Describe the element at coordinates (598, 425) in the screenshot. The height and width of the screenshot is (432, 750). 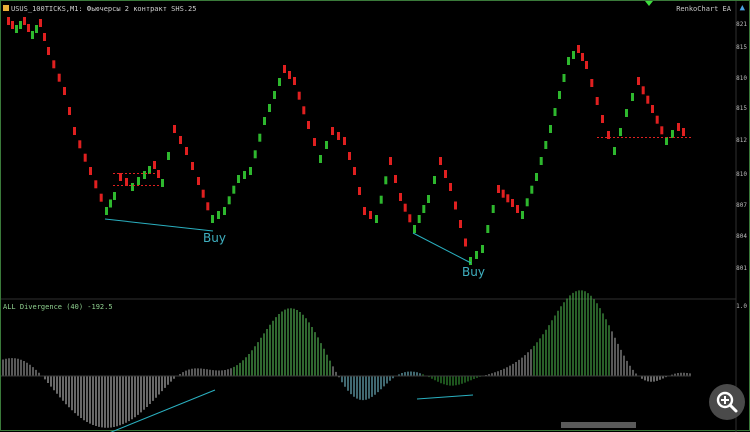
I see `horizontal-scrollbar` at that location.